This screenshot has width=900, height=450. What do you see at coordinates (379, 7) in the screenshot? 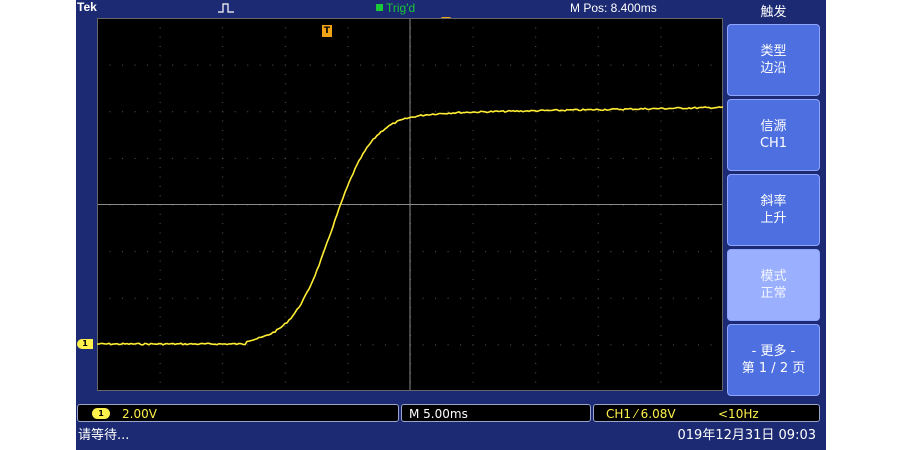
I see `trigger-led-icon` at bounding box center [379, 7].